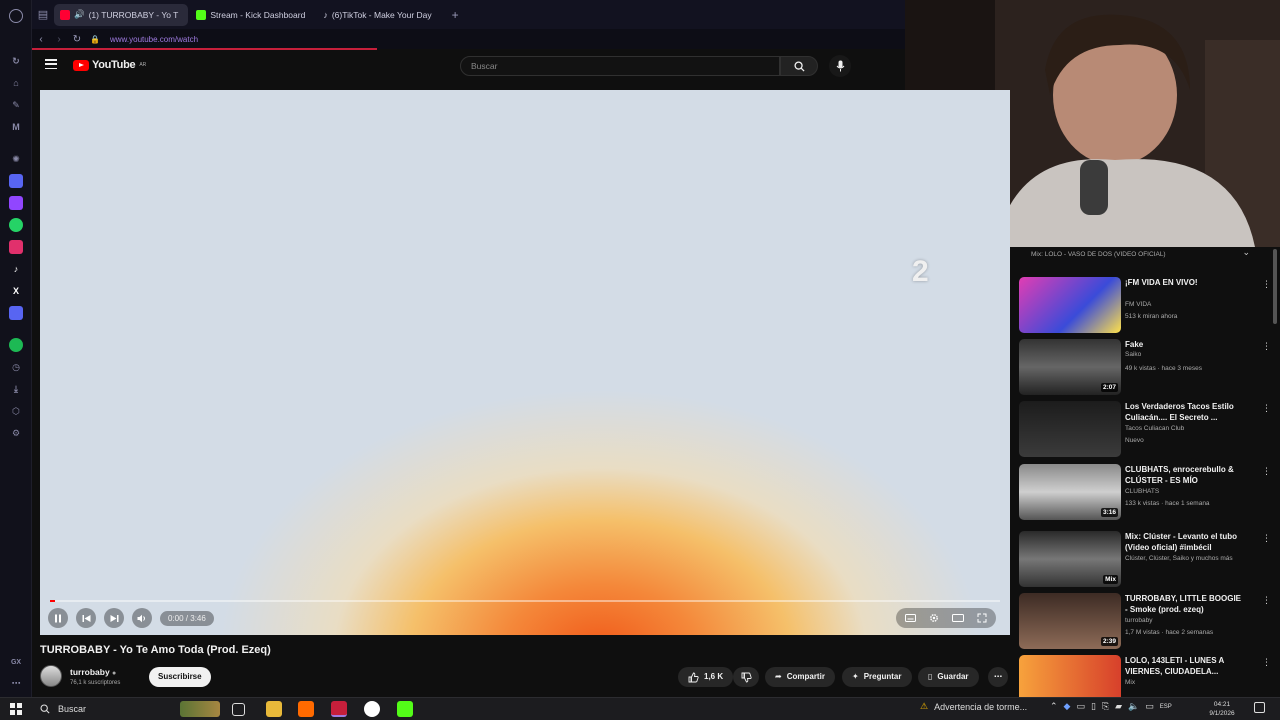 This screenshot has height=720, width=1280. I want to click on file-explorer-icon, so click(274, 709).